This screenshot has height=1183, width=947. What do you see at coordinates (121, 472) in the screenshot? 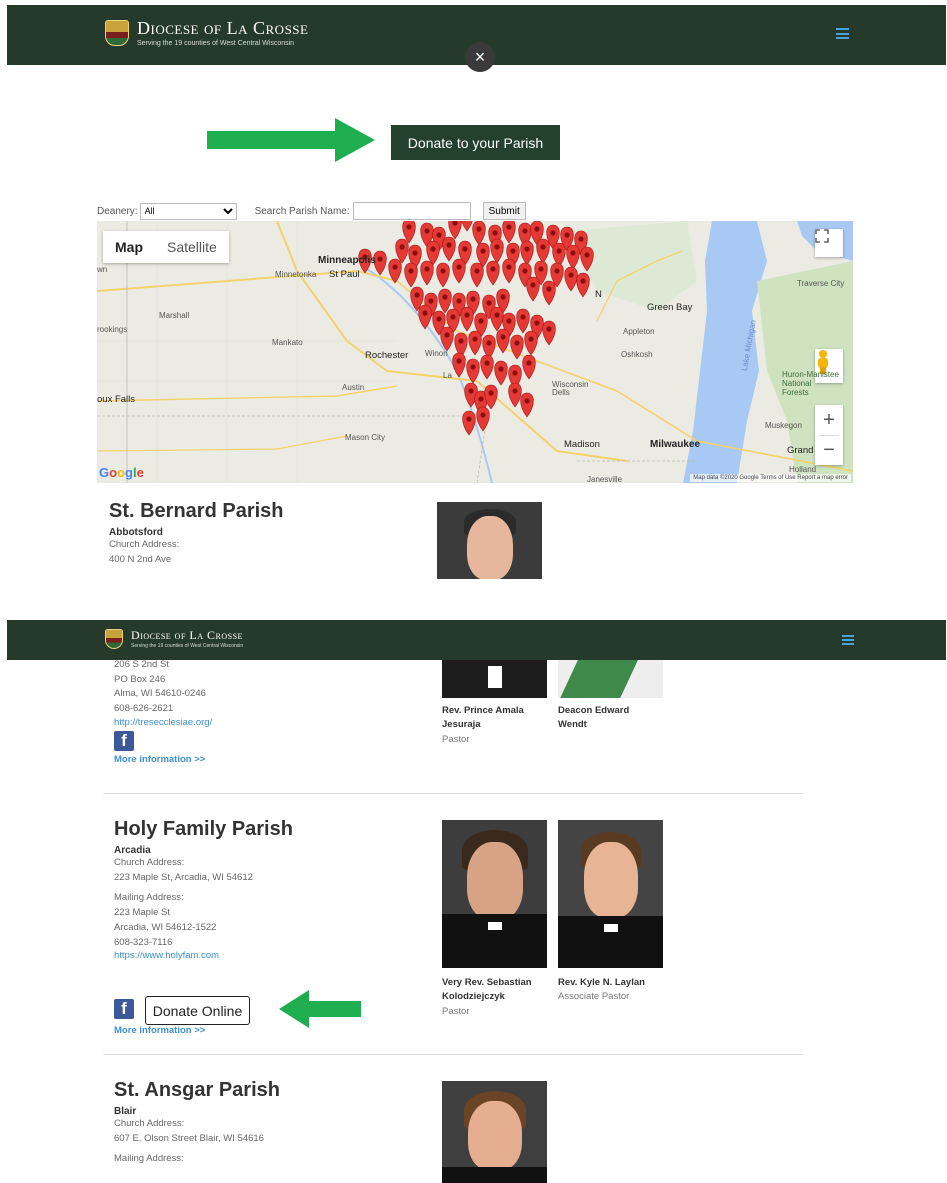
I see `google-logo: Google` at bounding box center [121, 472].